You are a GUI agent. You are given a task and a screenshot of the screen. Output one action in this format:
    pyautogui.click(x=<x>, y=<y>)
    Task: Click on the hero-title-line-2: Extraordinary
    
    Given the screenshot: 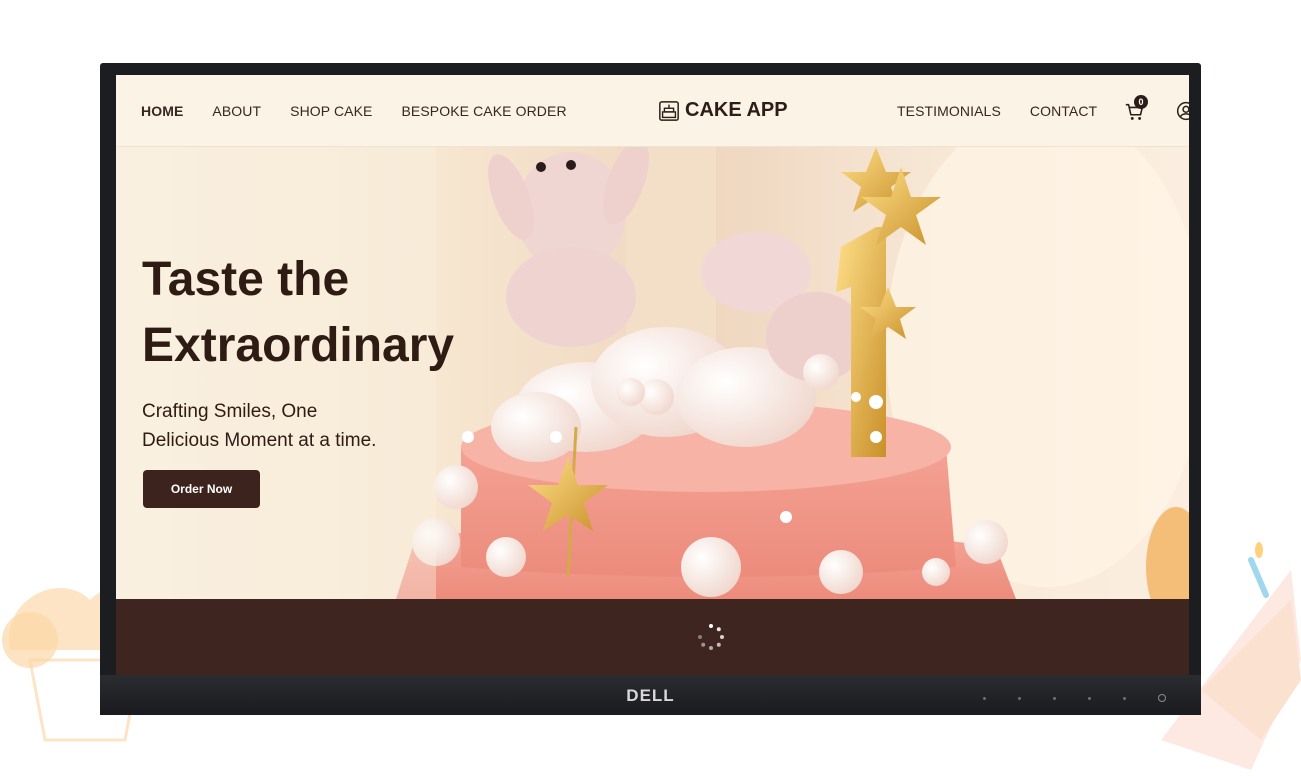 What is the action you would take?
    pyautogui.click(x=298, y=345)
    